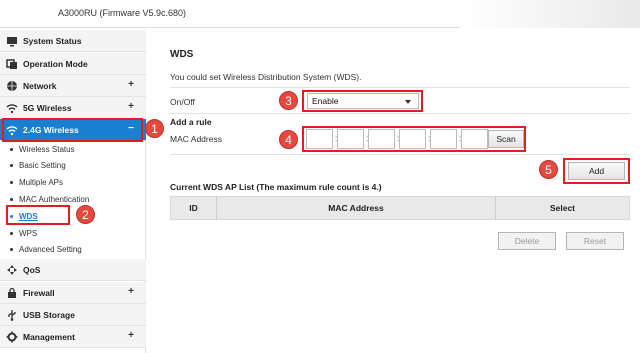 This screenshot has height=353, width=640. I want to click on qos-icon, so click(12, 270).